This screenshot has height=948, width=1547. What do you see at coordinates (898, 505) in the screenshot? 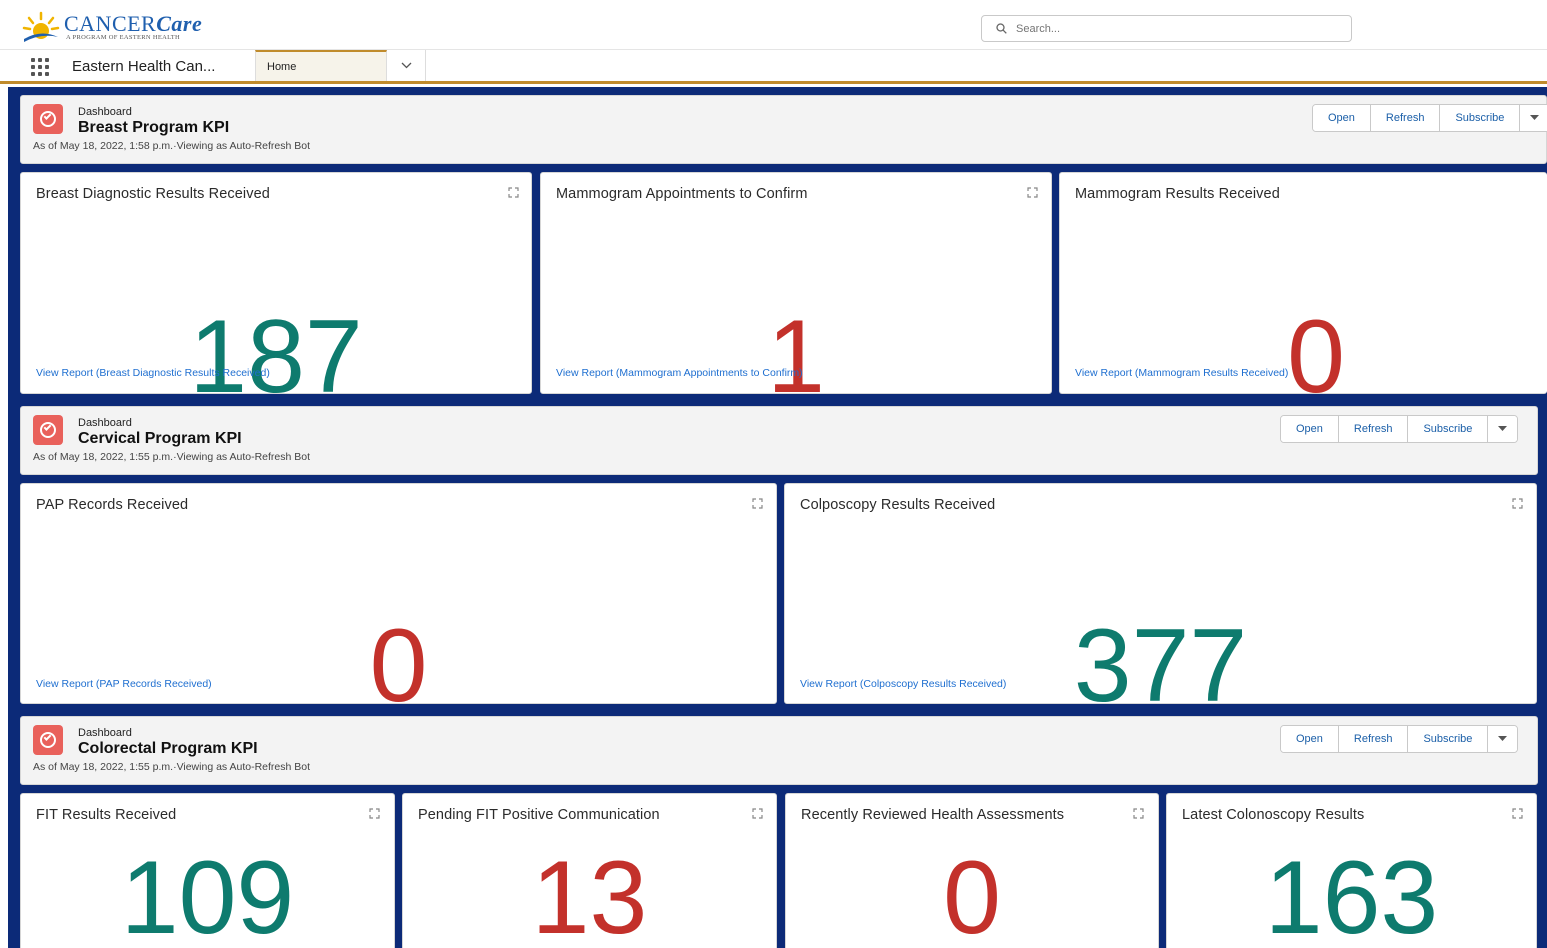
I see `card-title: Colposcopy Results Received` at bounding box center [898, 505].